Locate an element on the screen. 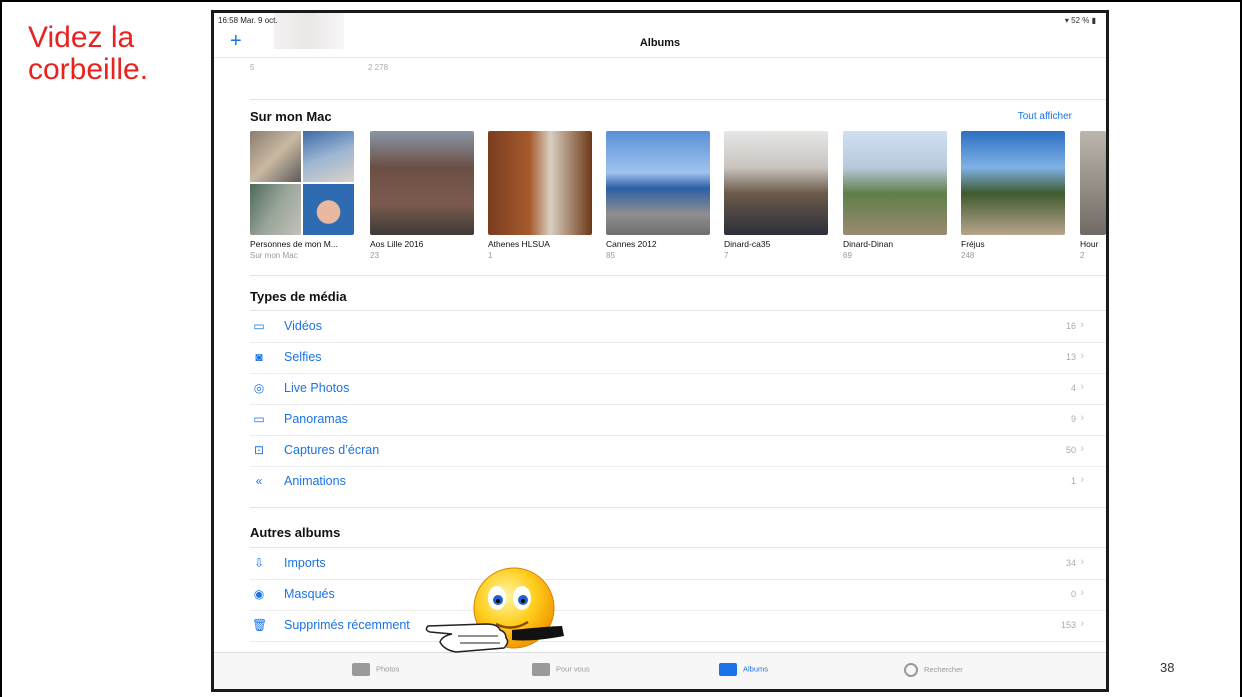 The image size is (1242, 697). row-label: Live Photos is located at coordinates (317, 388).